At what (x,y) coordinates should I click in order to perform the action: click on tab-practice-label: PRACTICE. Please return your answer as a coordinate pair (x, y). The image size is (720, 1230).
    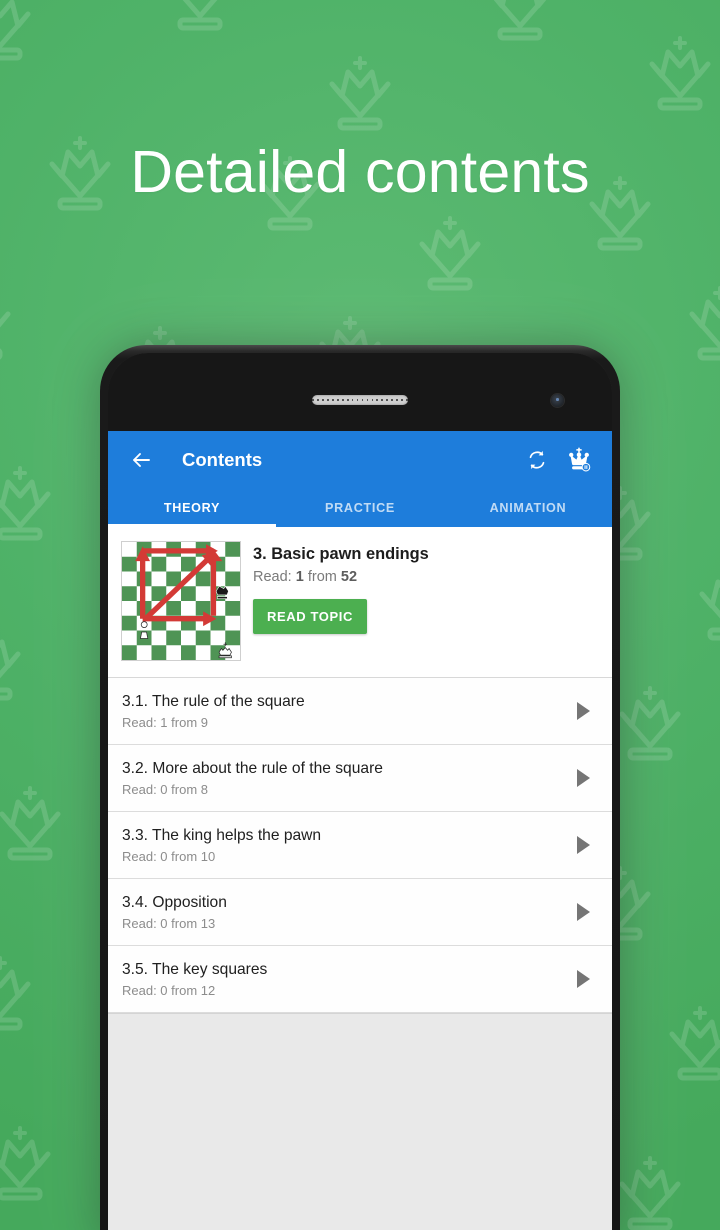
    Looking at the image, I should click on (360, 508).